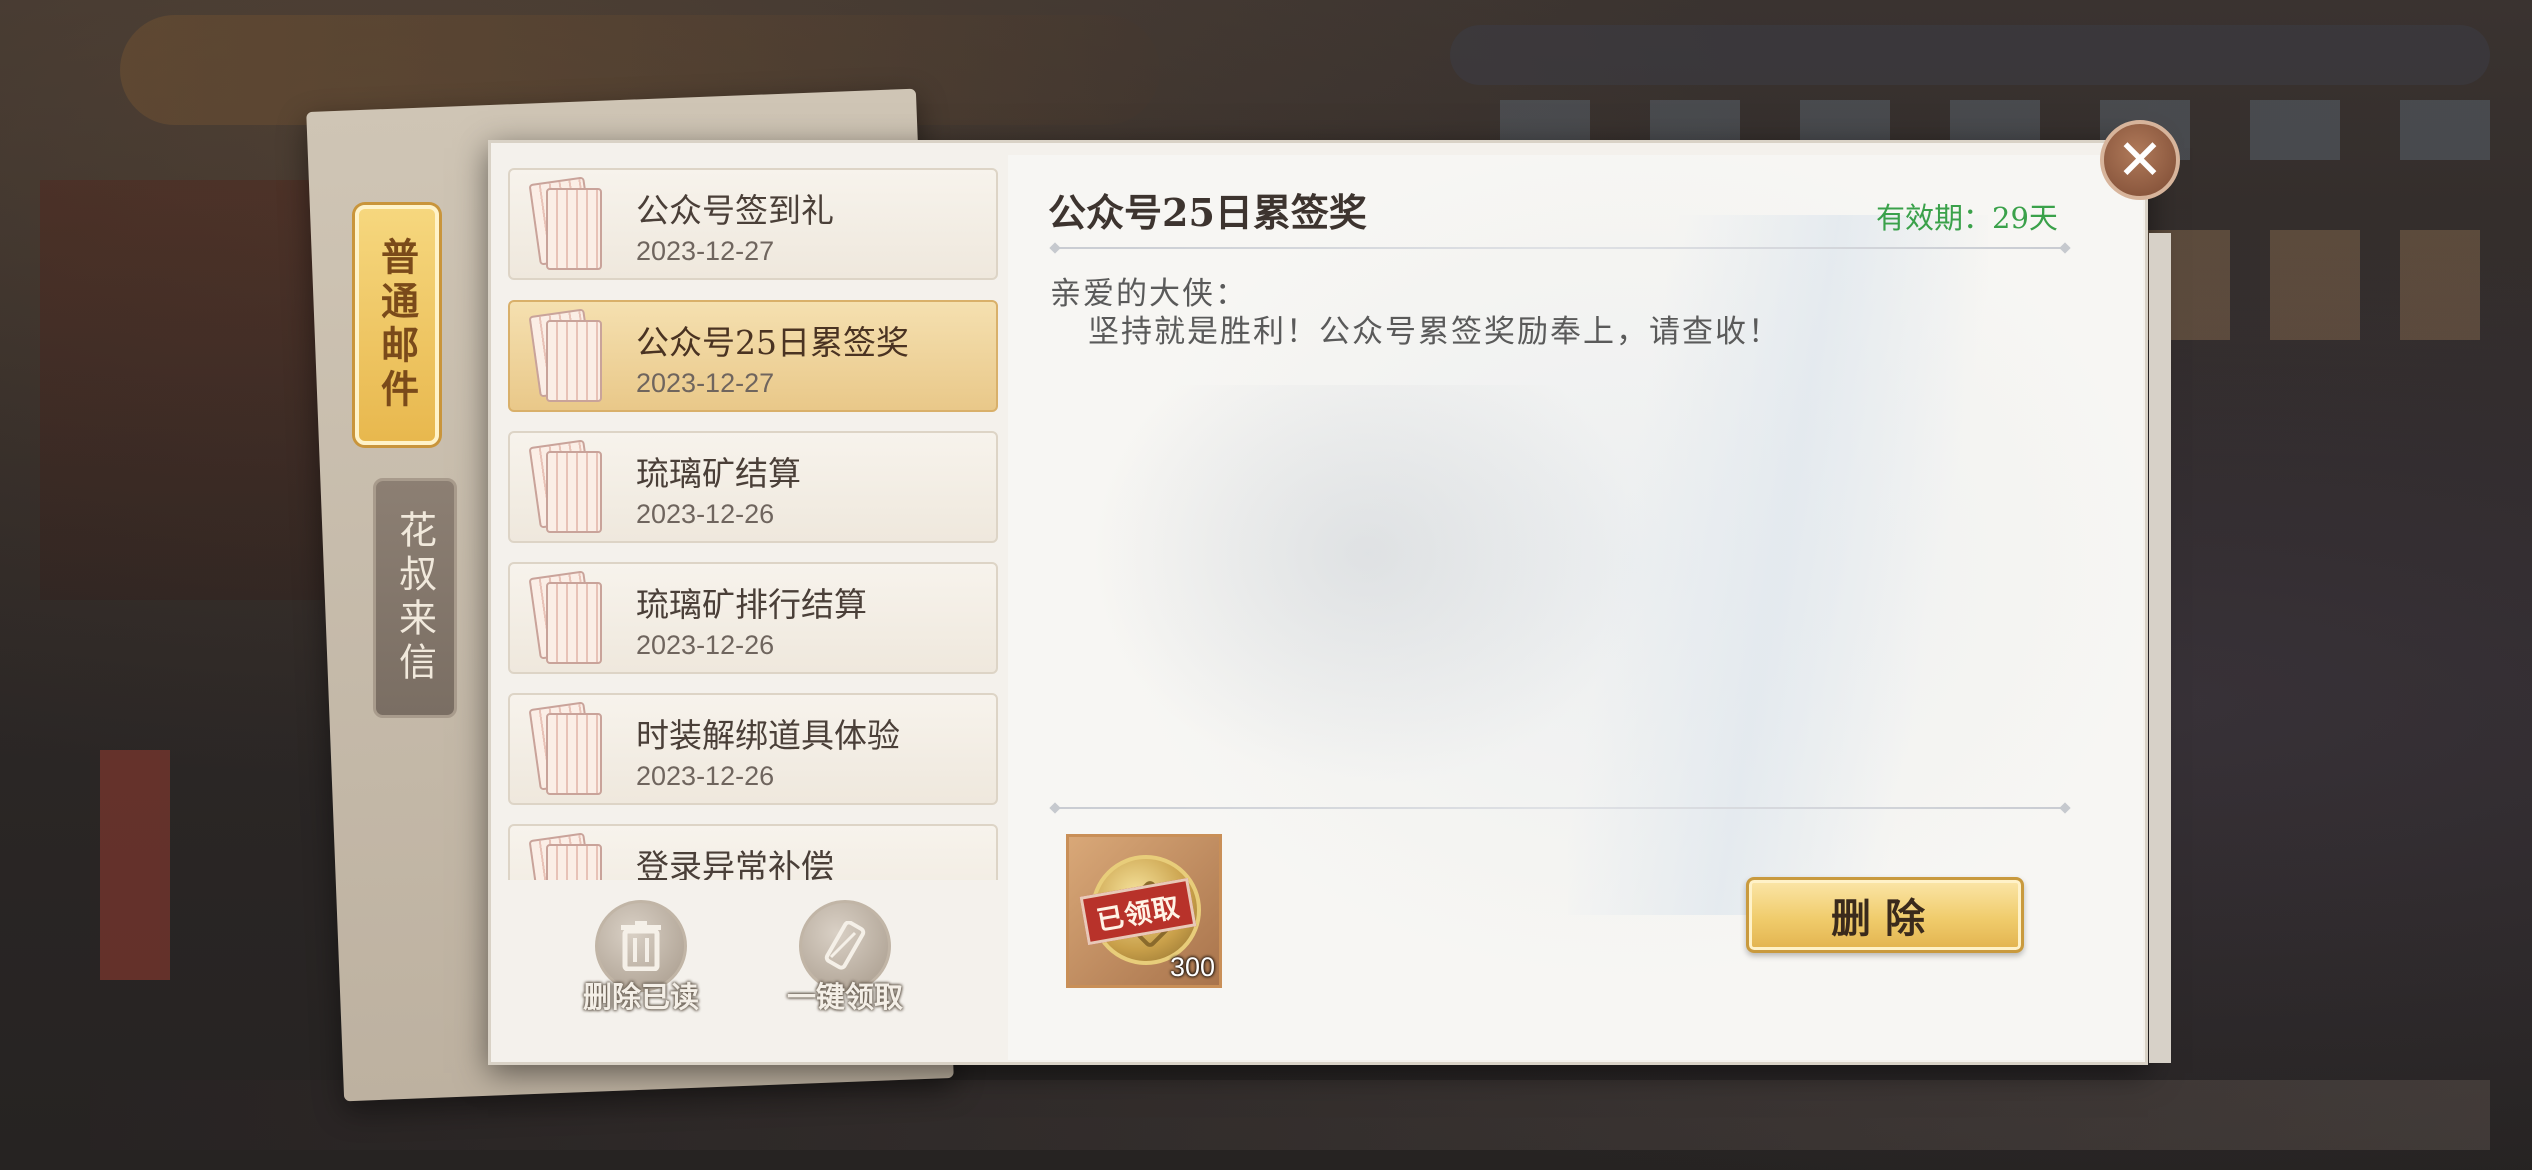 This screenshot has height=1170, width=2532. Describe the element at coordinates (844, 997) in the screenshot. I see `collect-all-label: 一键领取` at that location.